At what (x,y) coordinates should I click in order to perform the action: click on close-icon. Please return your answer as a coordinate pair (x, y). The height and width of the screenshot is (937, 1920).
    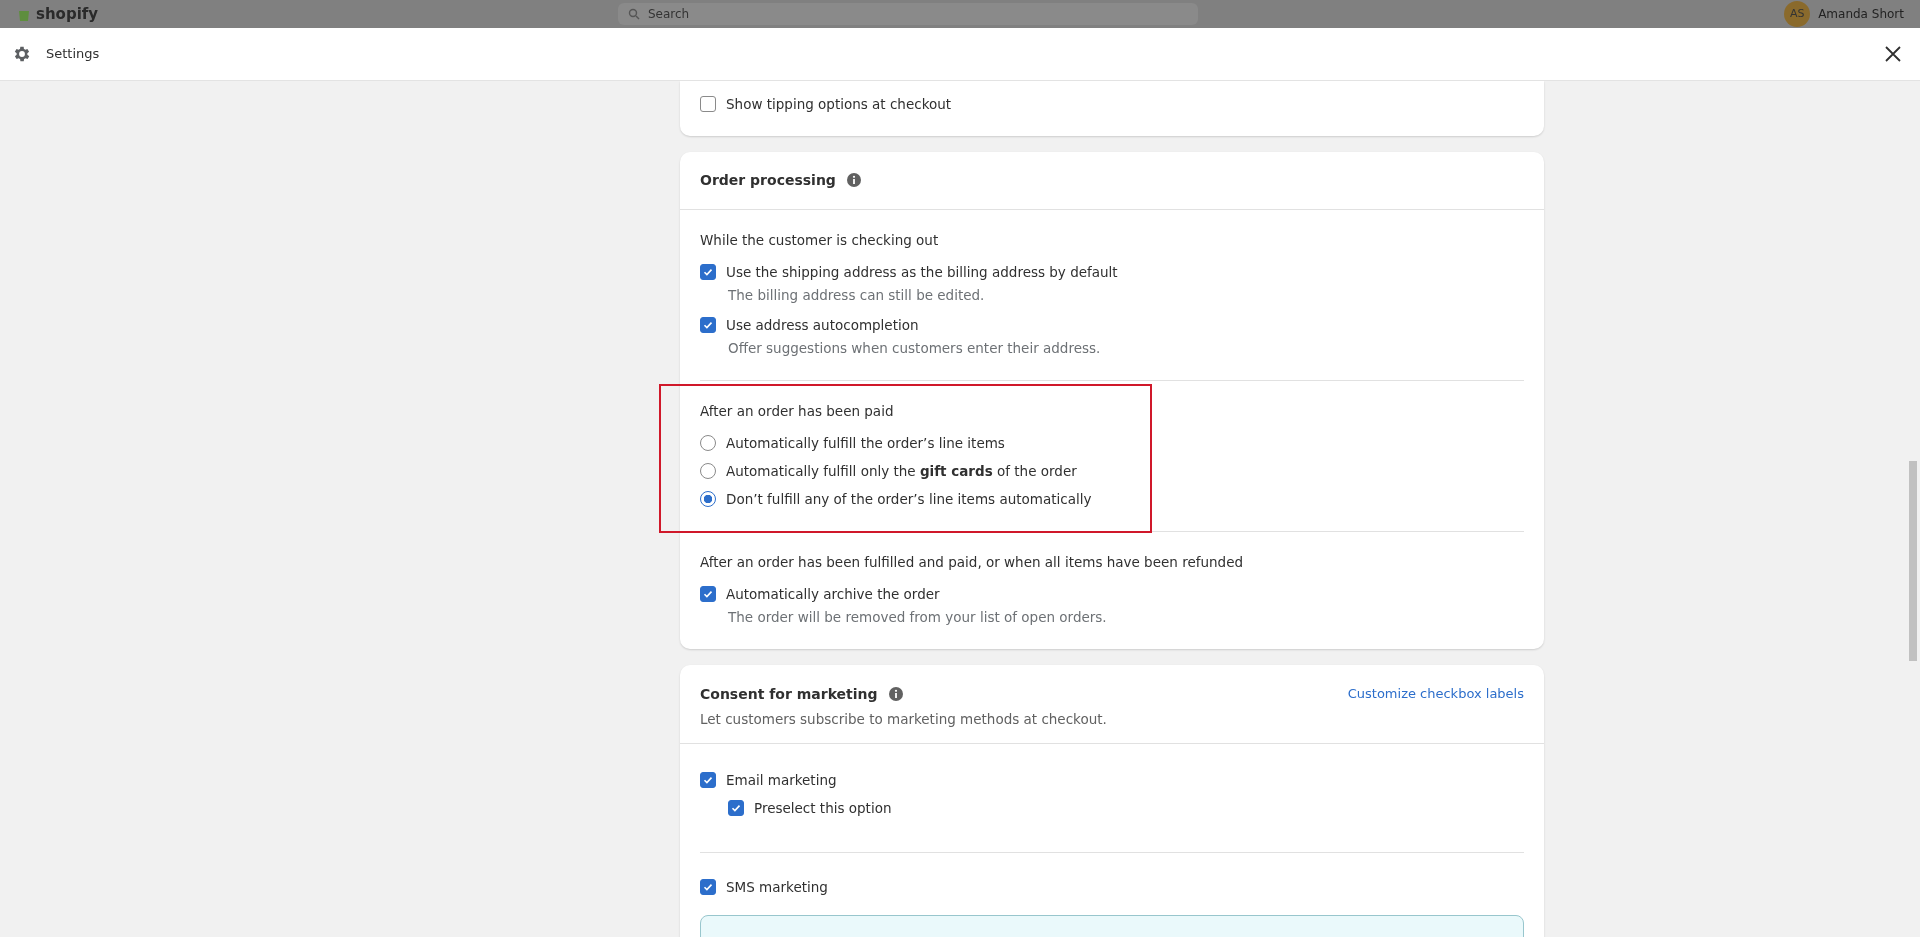
    Looking at the image, I should click on (1893, 54).